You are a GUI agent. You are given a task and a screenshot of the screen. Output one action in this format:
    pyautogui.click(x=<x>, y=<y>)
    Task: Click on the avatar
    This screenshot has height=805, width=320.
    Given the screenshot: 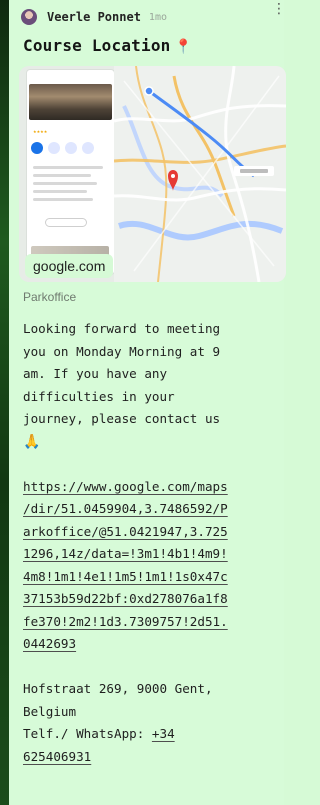 What is the action you would take?
    pyautogui.click(x=29, y=17)
    